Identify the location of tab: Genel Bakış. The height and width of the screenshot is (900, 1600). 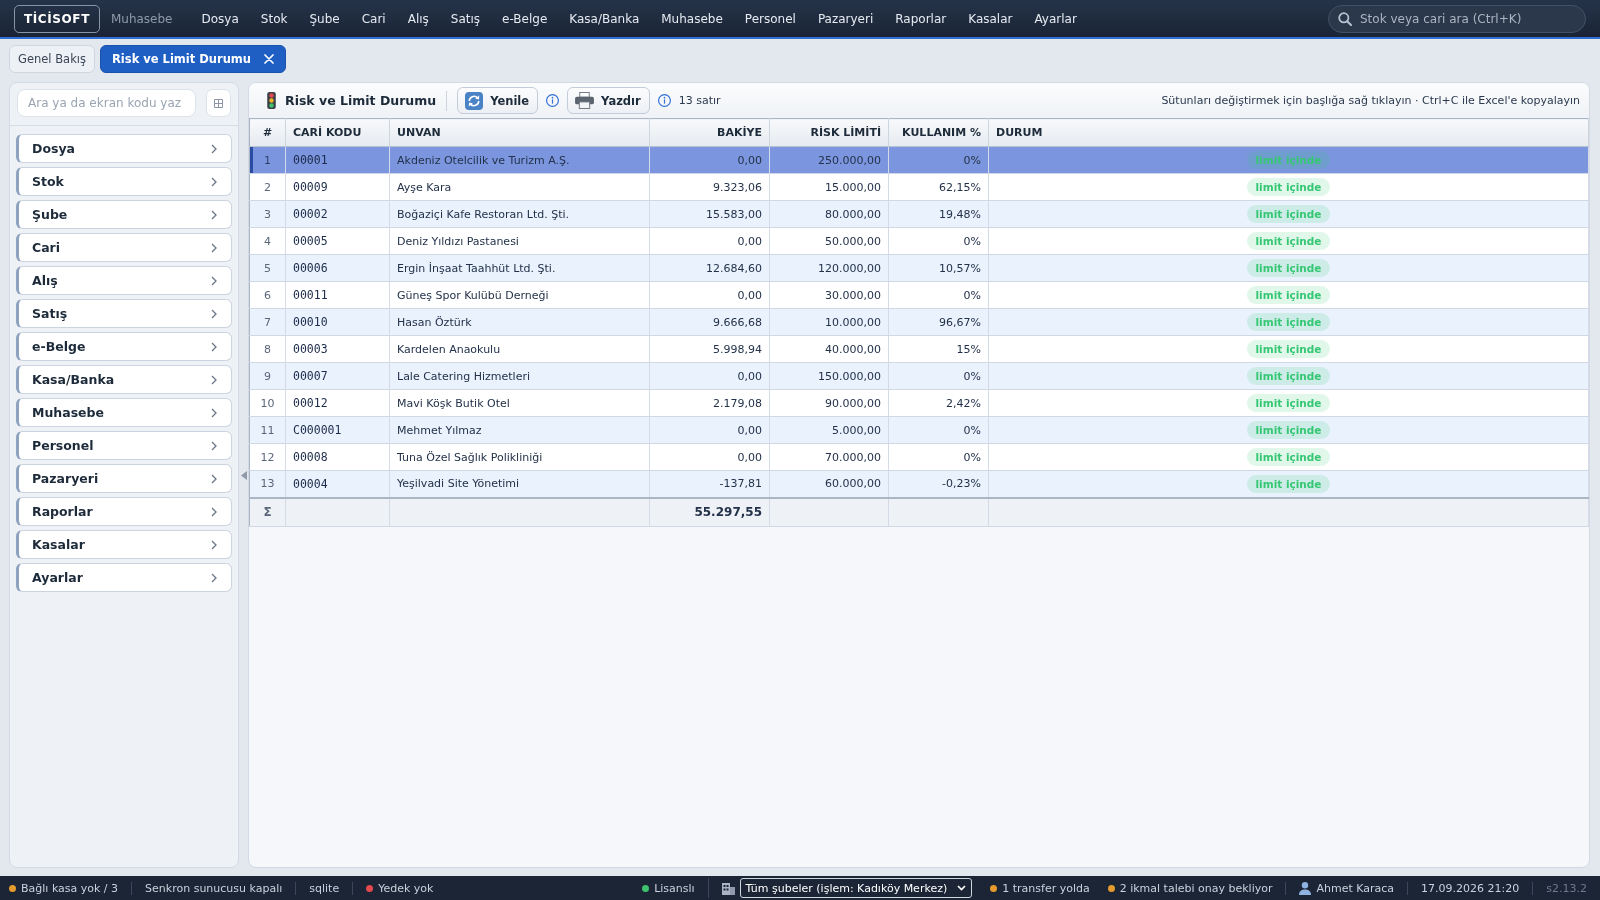
(52, 59).